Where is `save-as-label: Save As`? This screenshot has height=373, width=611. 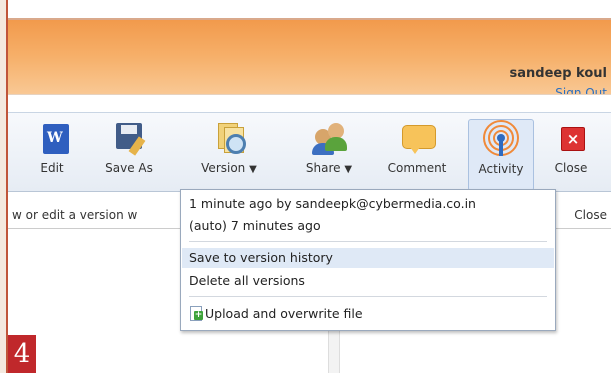
save-as-label: Save As is located at coordinates (129, 168).